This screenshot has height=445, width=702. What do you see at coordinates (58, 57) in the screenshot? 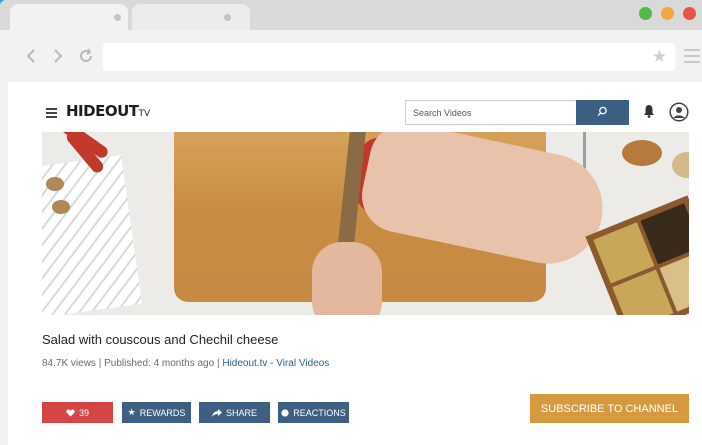
I see `chevron-right-icon` at bounding box center [58, 57].